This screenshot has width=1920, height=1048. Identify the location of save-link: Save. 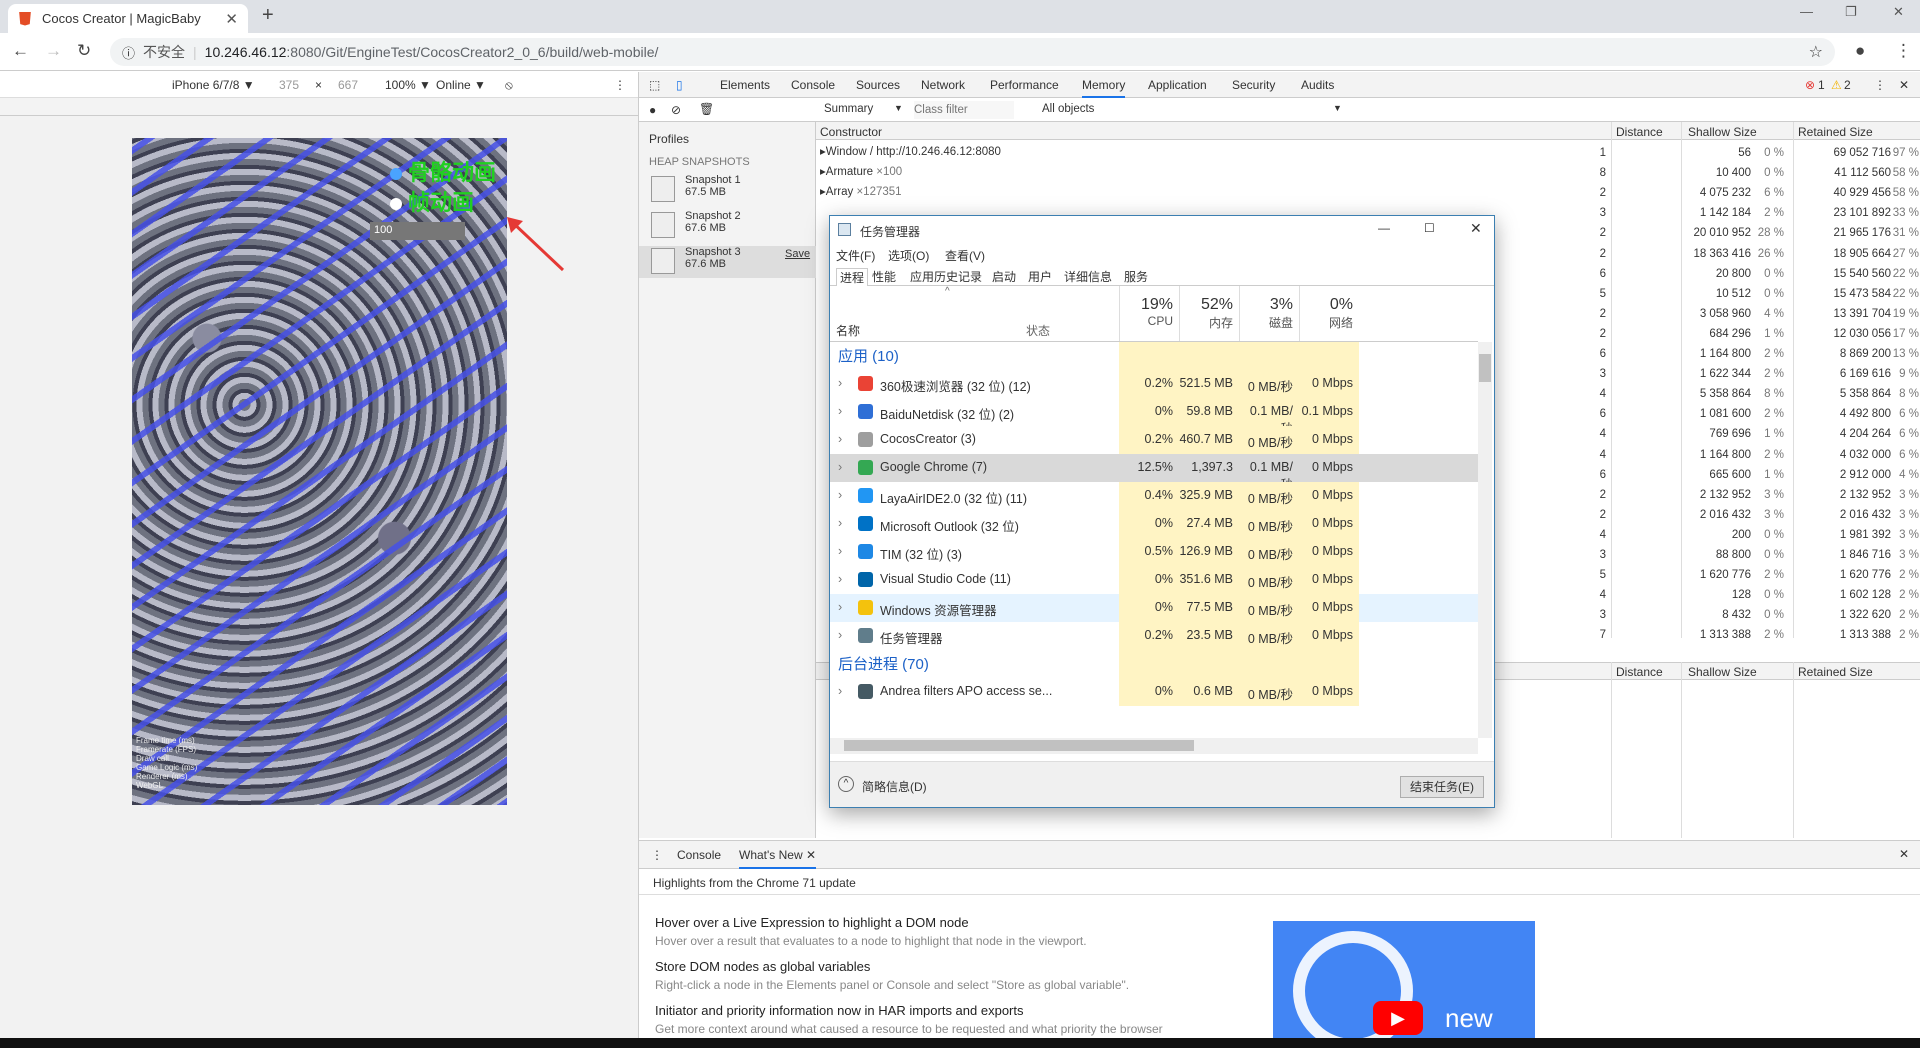
(797, 254).